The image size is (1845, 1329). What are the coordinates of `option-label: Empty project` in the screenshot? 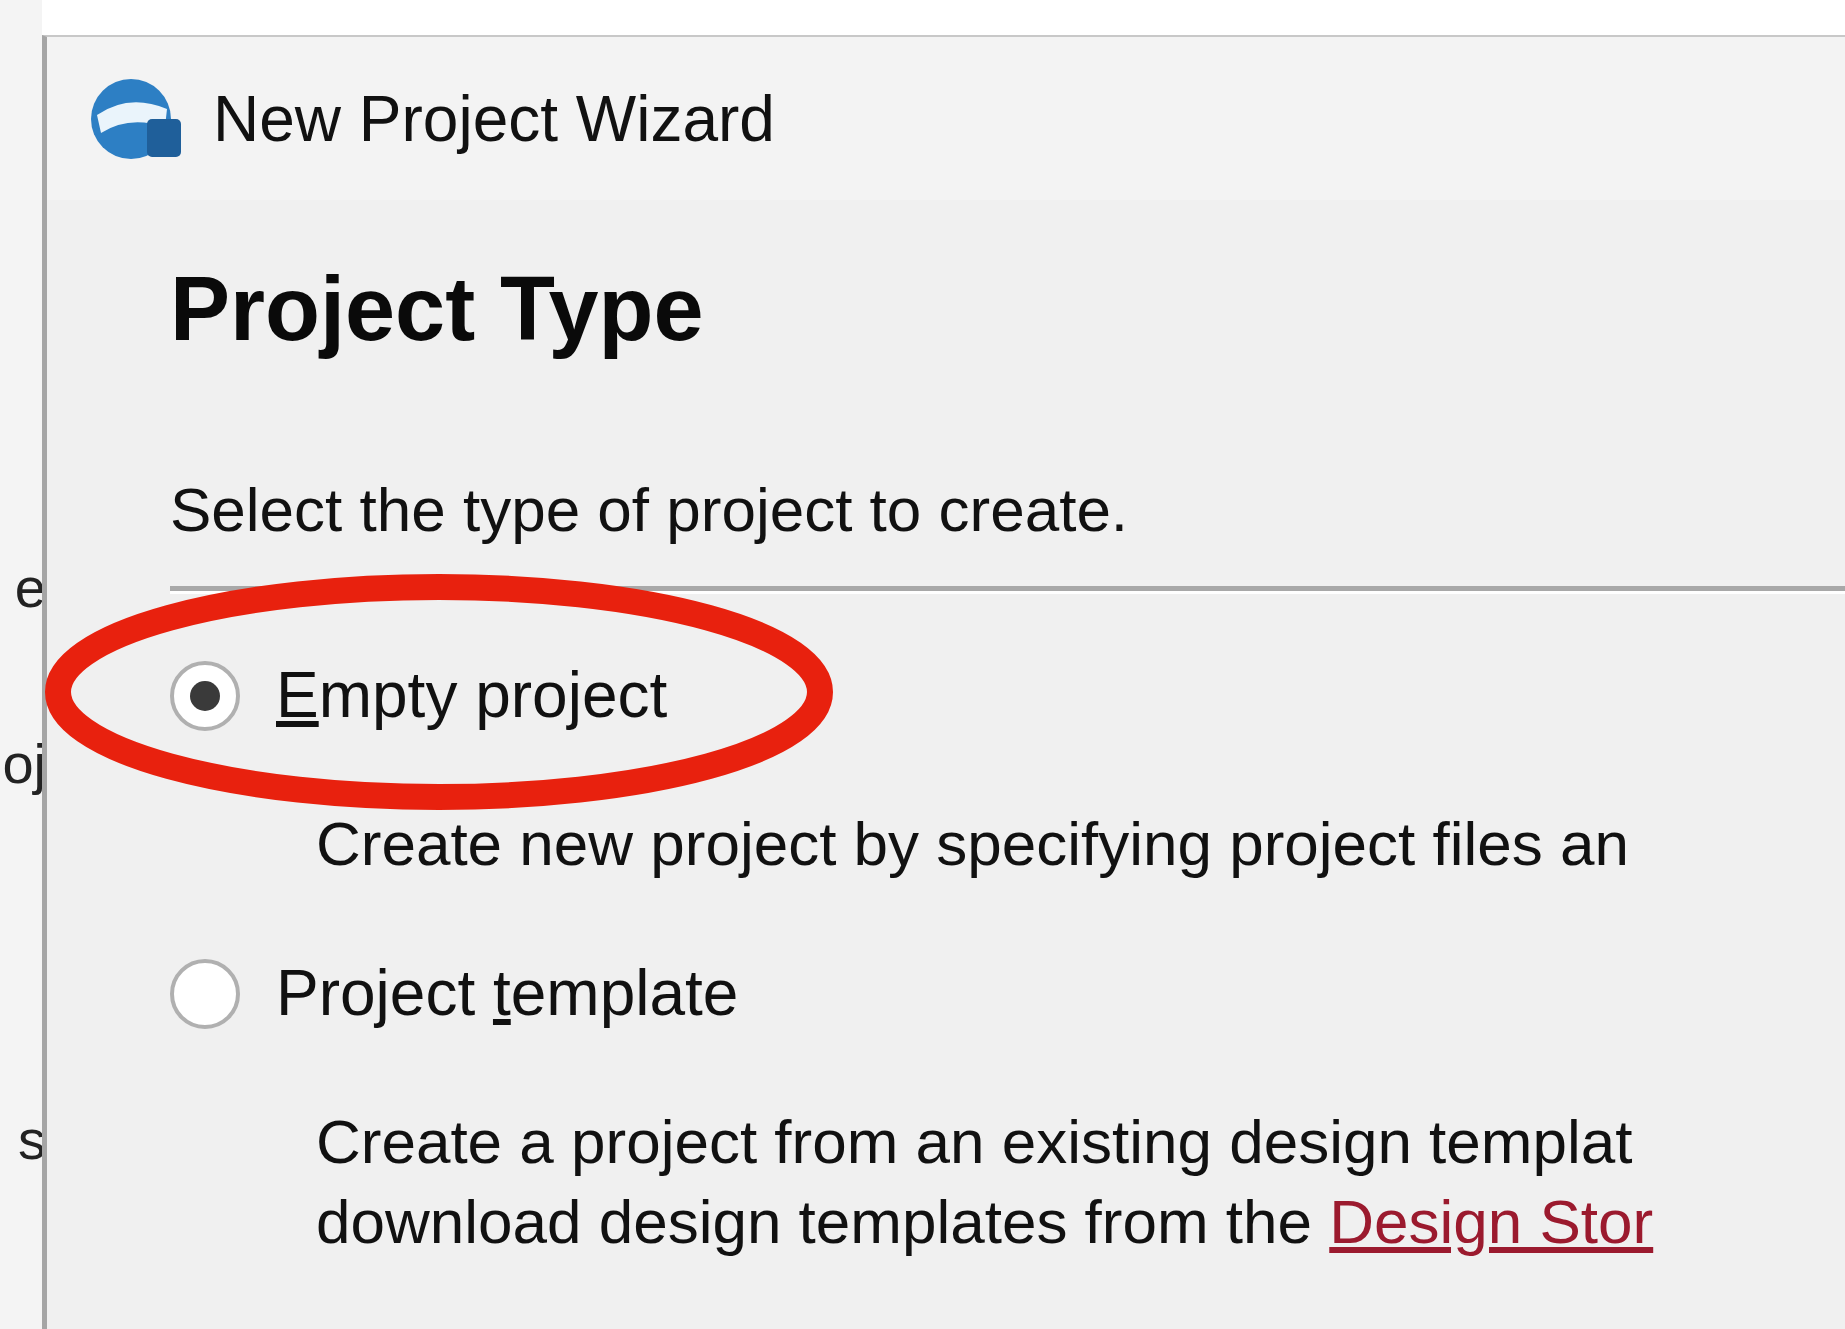 It's located at (472, 695).